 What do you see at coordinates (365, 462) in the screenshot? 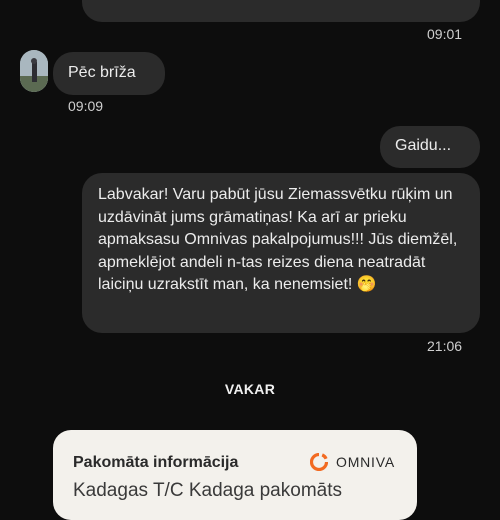
I see `brand-name: OMNIVA` at bounding box center [365, 462].